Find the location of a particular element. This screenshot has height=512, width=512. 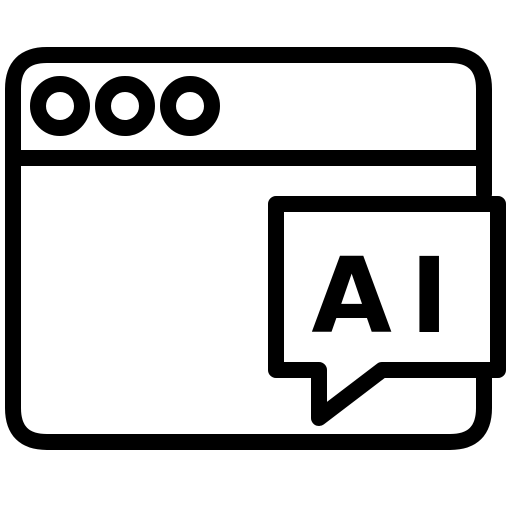

window-control-dots is located at coordinates (125, 106).